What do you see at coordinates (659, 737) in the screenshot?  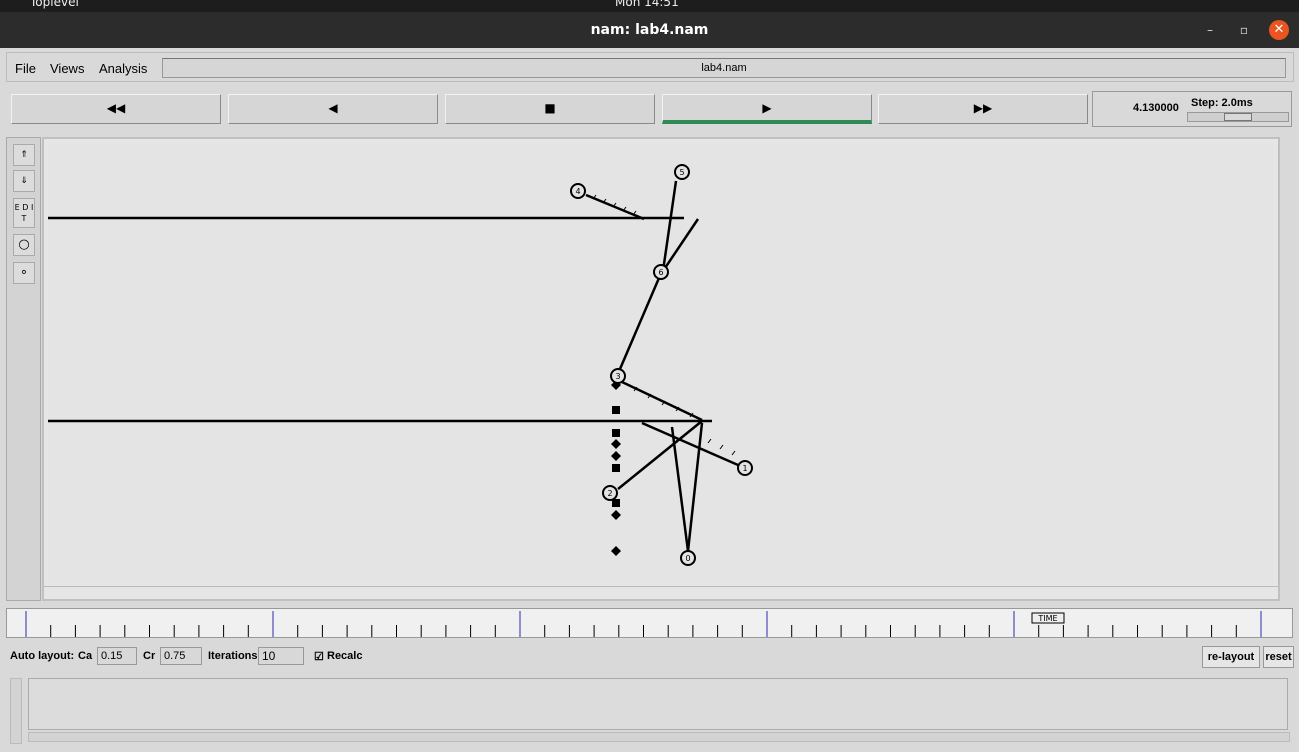 I see `annotation-horizontal-scrollbar` at bounding box center [659, 737].